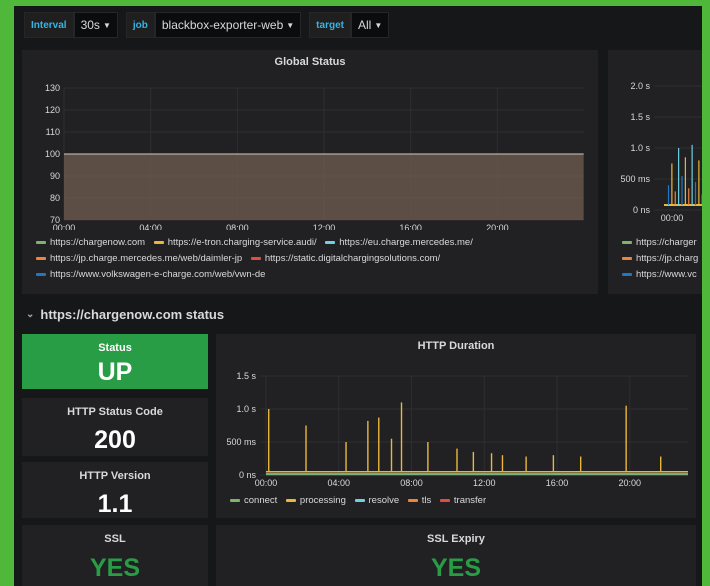 The image size is (710, 586). Describe the element at coordinates (52, 154) in the screenshot. I see `y-tick-label: 100` at that location.